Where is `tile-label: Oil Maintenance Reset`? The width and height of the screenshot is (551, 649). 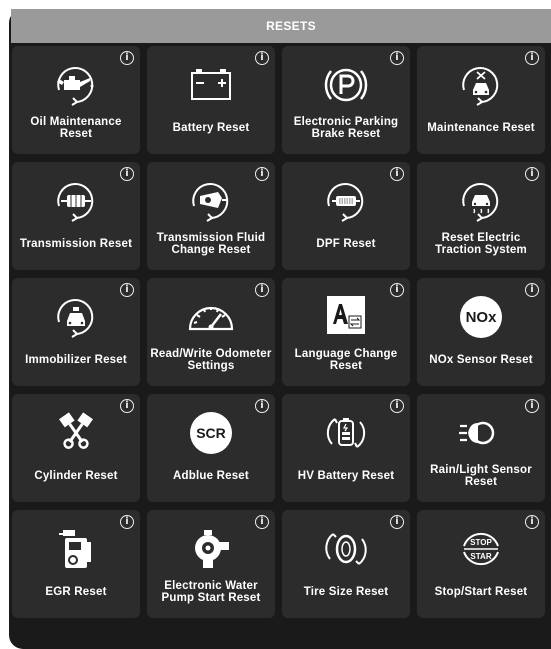
tile-label: Oil Maintenance Reset is located at coordinates (76, 128).